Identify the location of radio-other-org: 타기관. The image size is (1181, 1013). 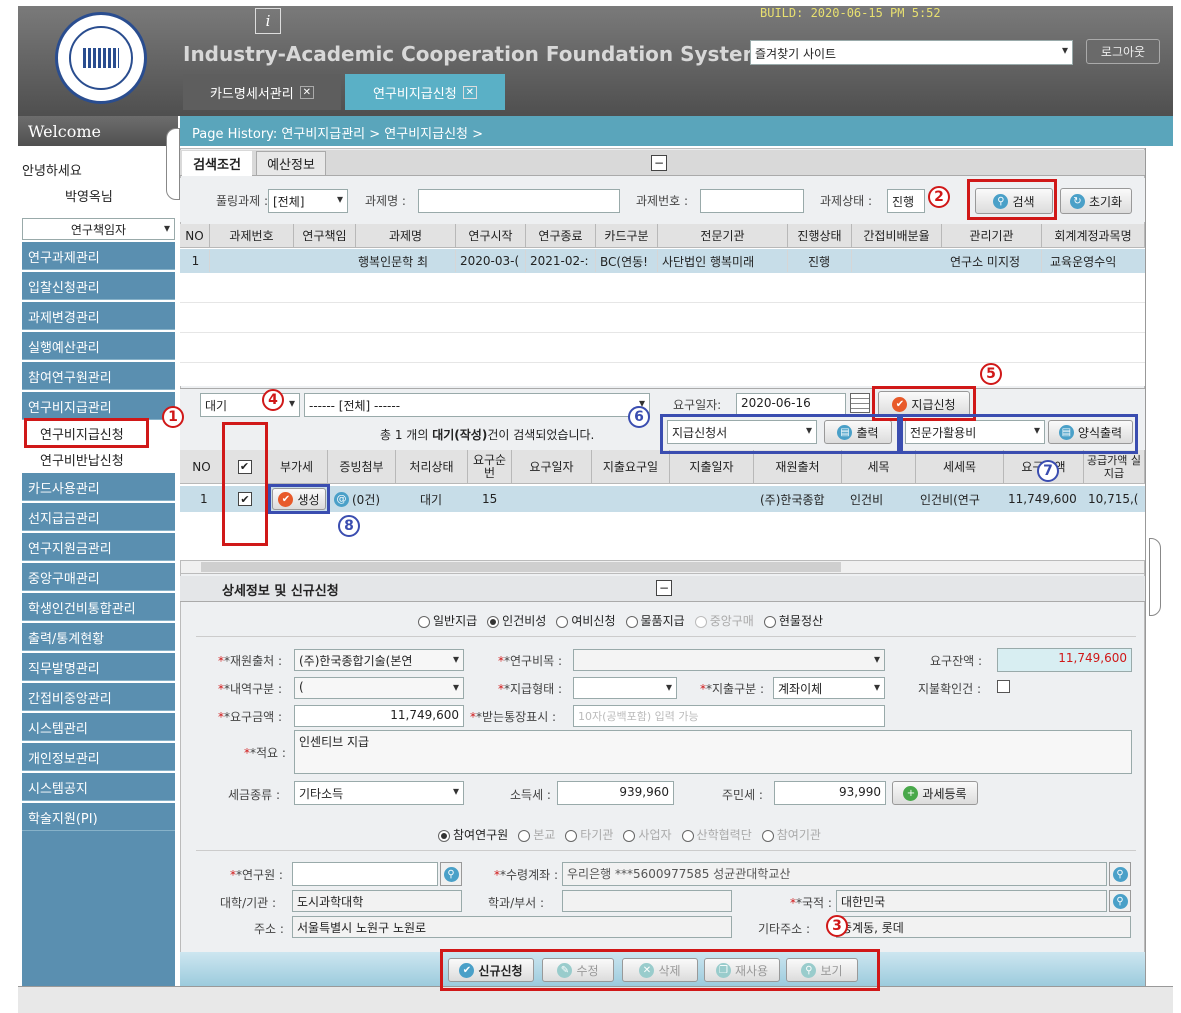
(589, 834).